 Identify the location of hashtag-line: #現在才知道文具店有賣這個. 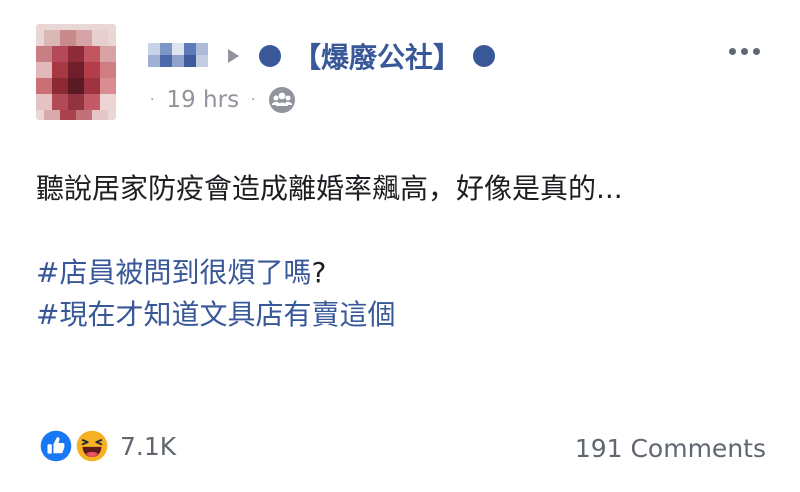
(401, 315).